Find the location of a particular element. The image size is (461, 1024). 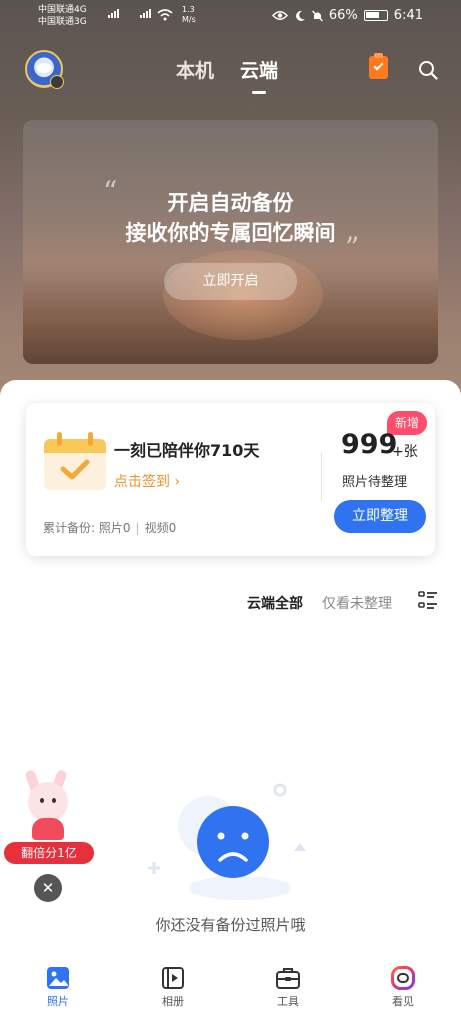

close-quote-icon: ” is located at coordinates (352, 247).